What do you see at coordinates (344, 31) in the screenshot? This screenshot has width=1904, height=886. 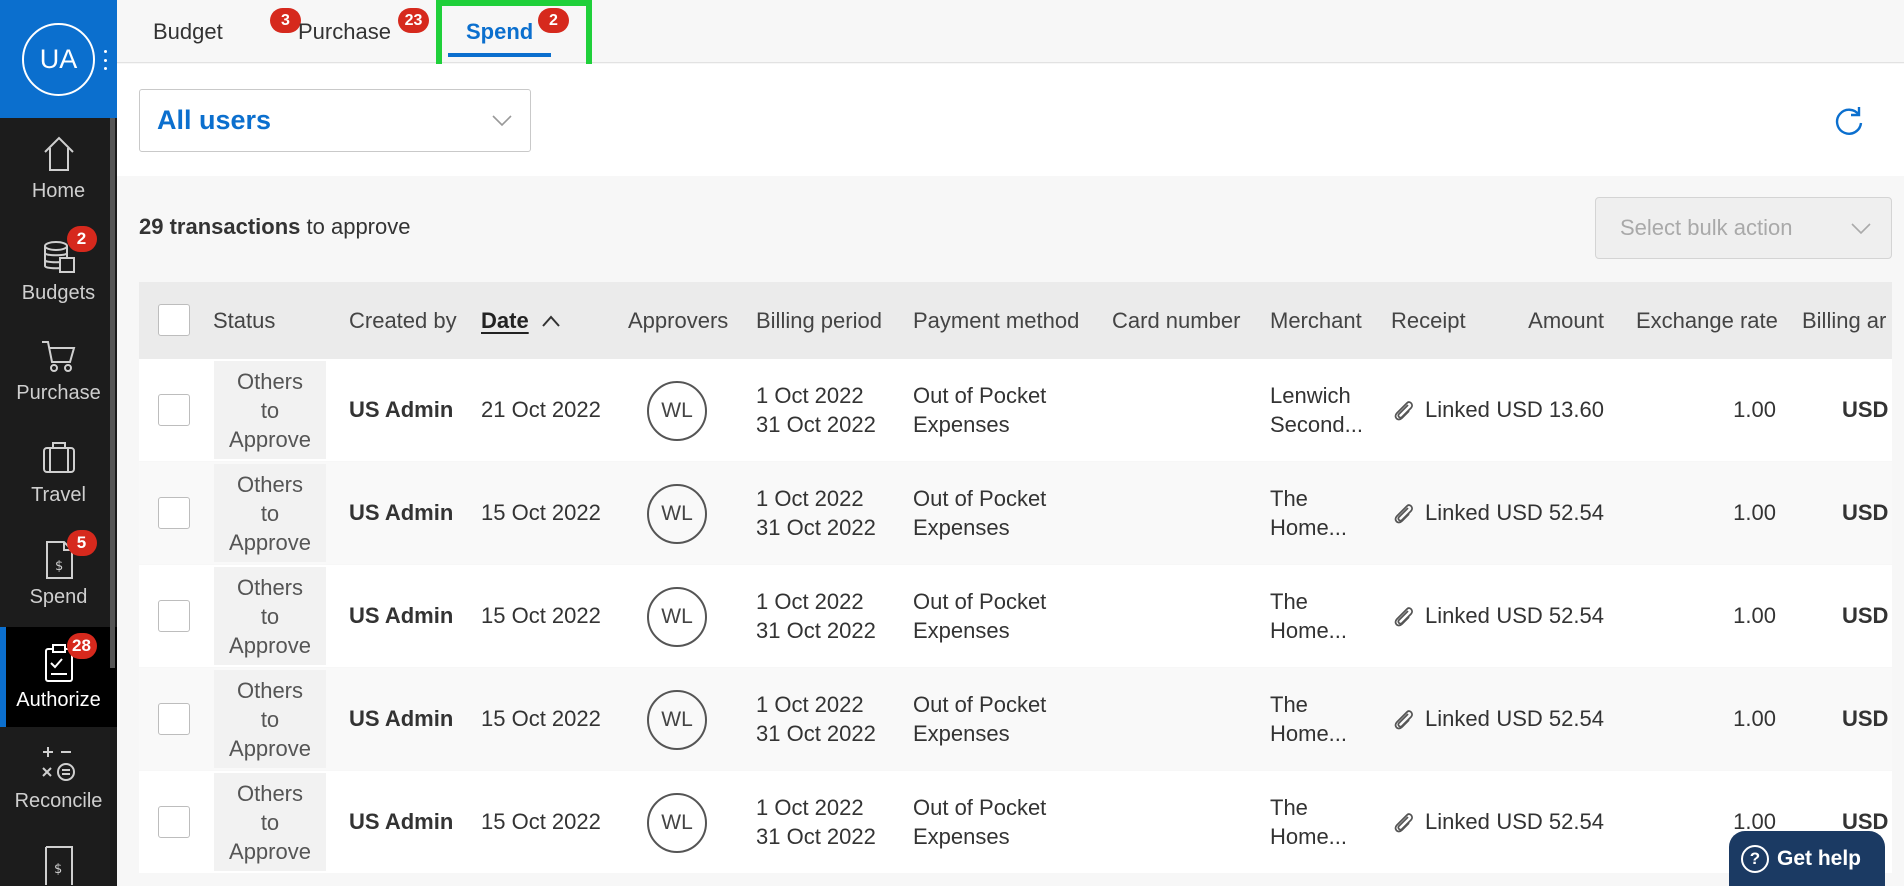 I see `tab-label: Purchase` at bounding box center [344, 31].